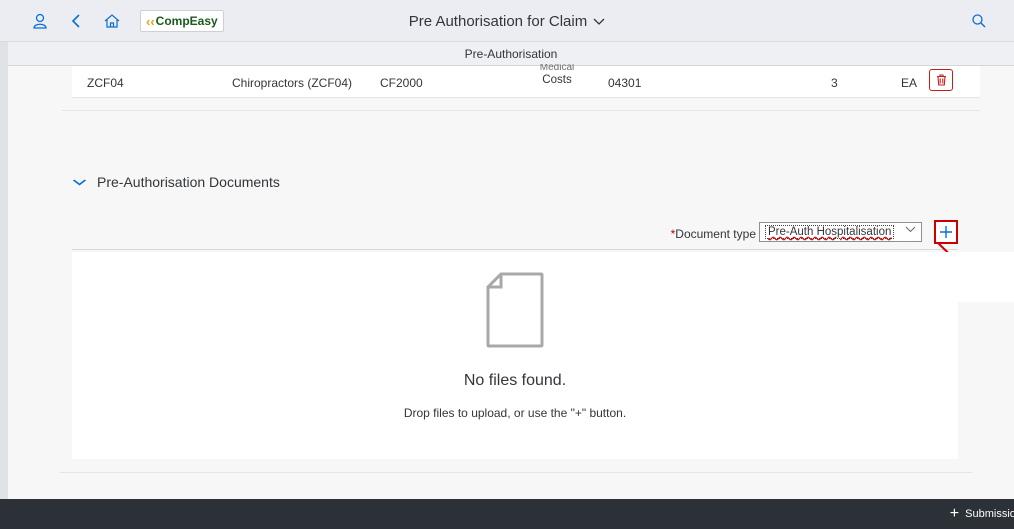 Image resolution: width=1014 pixels, height=529 pixels. Describe the element at coordinates (979, 21) in the screenshot. I see `search-icon` at that location.